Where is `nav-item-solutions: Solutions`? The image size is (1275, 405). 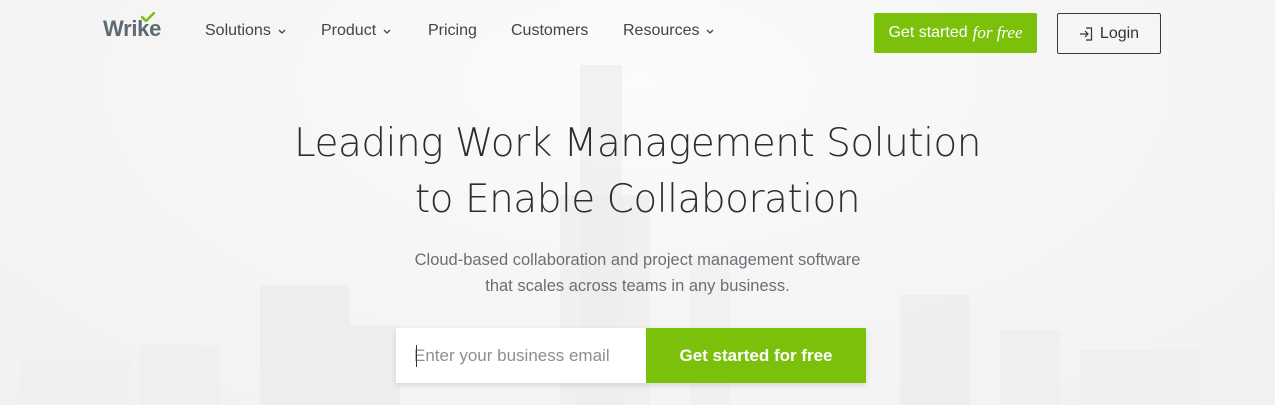 nav-item-solutions: Solutions is located at coordinates (246, 31).